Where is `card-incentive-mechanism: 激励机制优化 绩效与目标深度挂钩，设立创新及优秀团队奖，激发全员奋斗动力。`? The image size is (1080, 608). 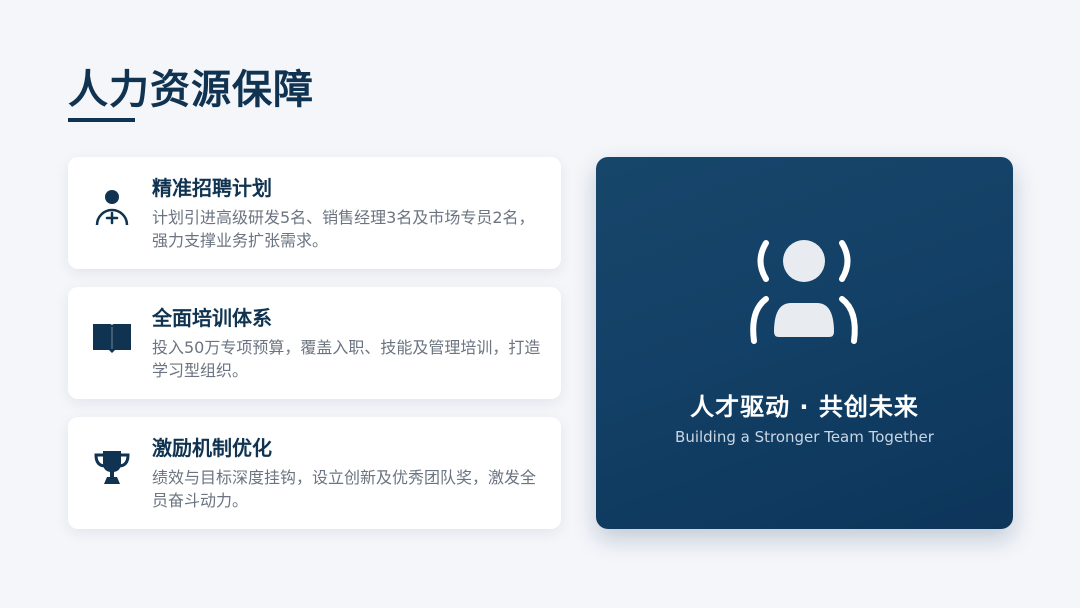 card-incentive-mechanism: 激励机制优化 绩效与目标深度挂钩，设立创新及优秀团队奖，激发全员奋斗动力。 is located at coordinates (314, 473).